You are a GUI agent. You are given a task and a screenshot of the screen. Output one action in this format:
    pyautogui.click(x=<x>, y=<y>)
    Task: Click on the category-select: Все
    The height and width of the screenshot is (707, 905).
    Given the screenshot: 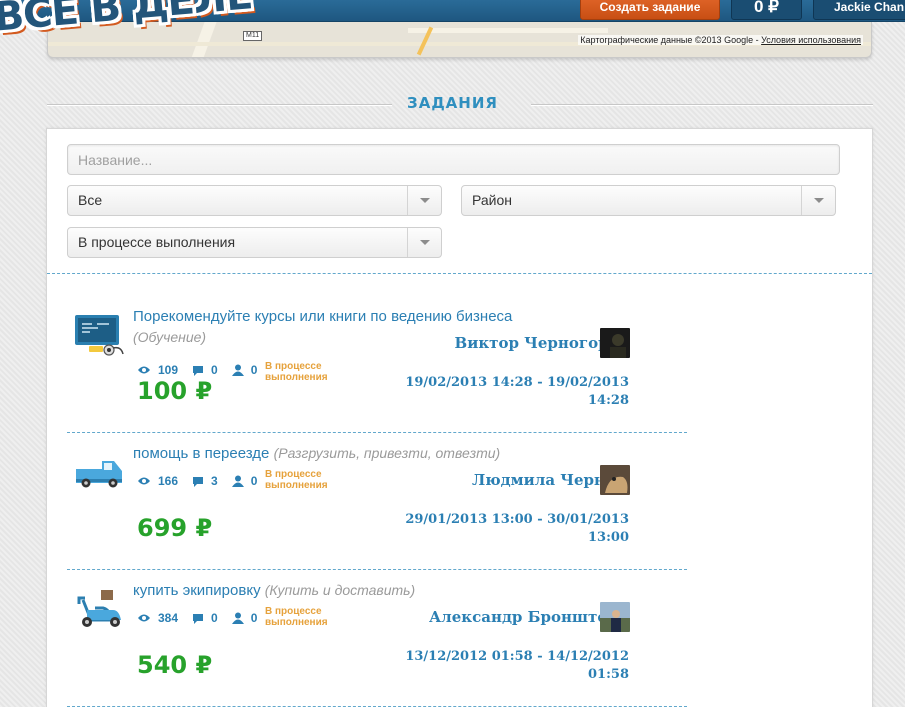 What is the action you would take?
    pyautogui.click(x=254, y=200)
    